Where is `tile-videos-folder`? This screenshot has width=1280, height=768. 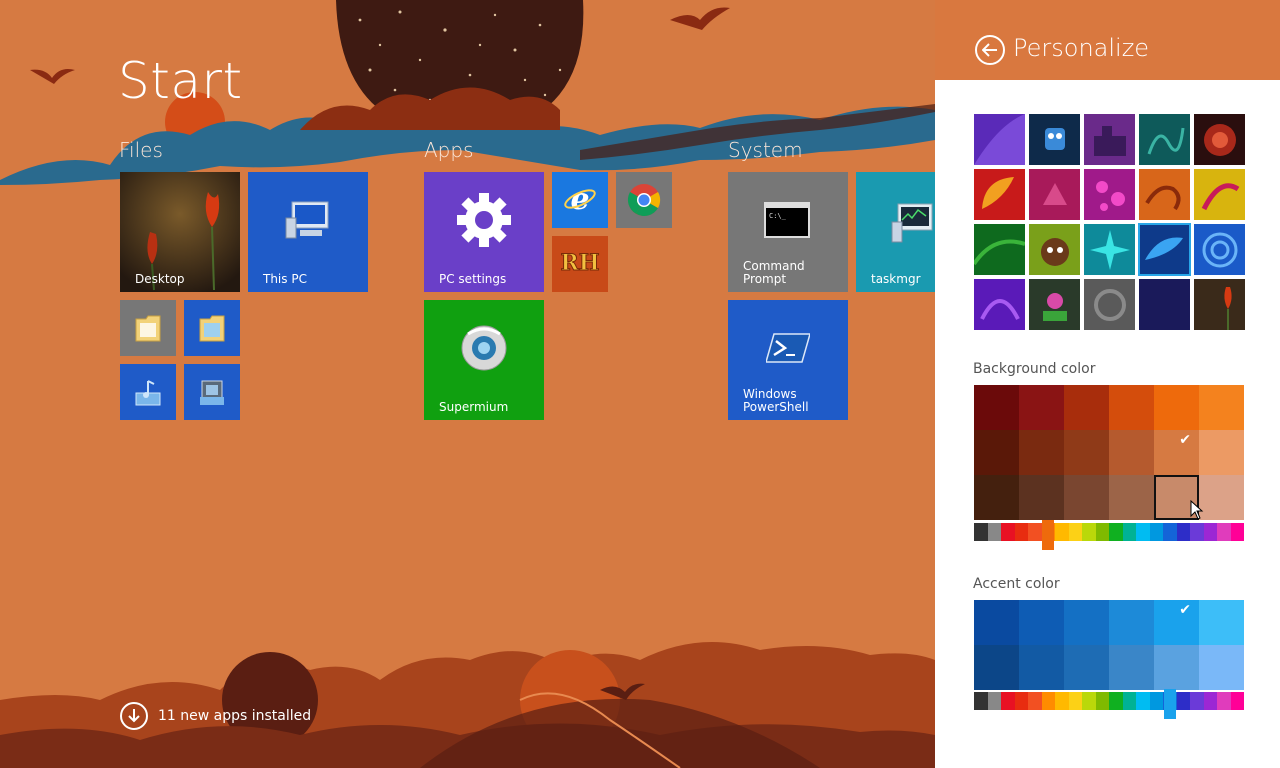 tile-videos-folder is located at coordinates (212, 392).